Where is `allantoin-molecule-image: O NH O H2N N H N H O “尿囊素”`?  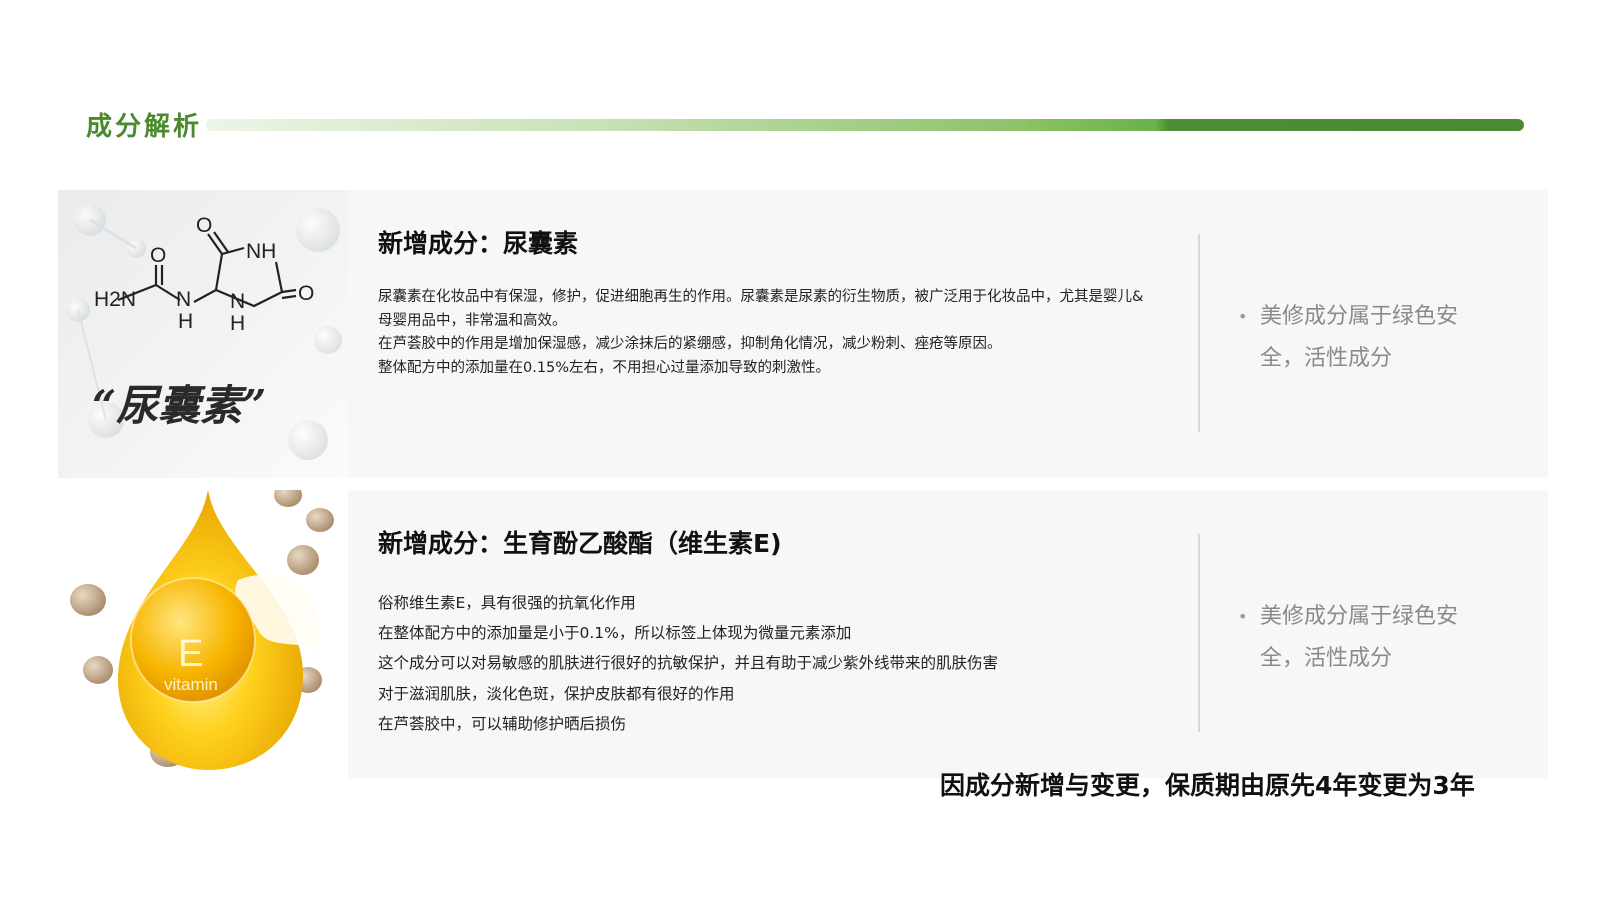
allantoin-molecule-image: O NH O H2N N H N H O “尿囊素” is located at coordinates (203, 334).